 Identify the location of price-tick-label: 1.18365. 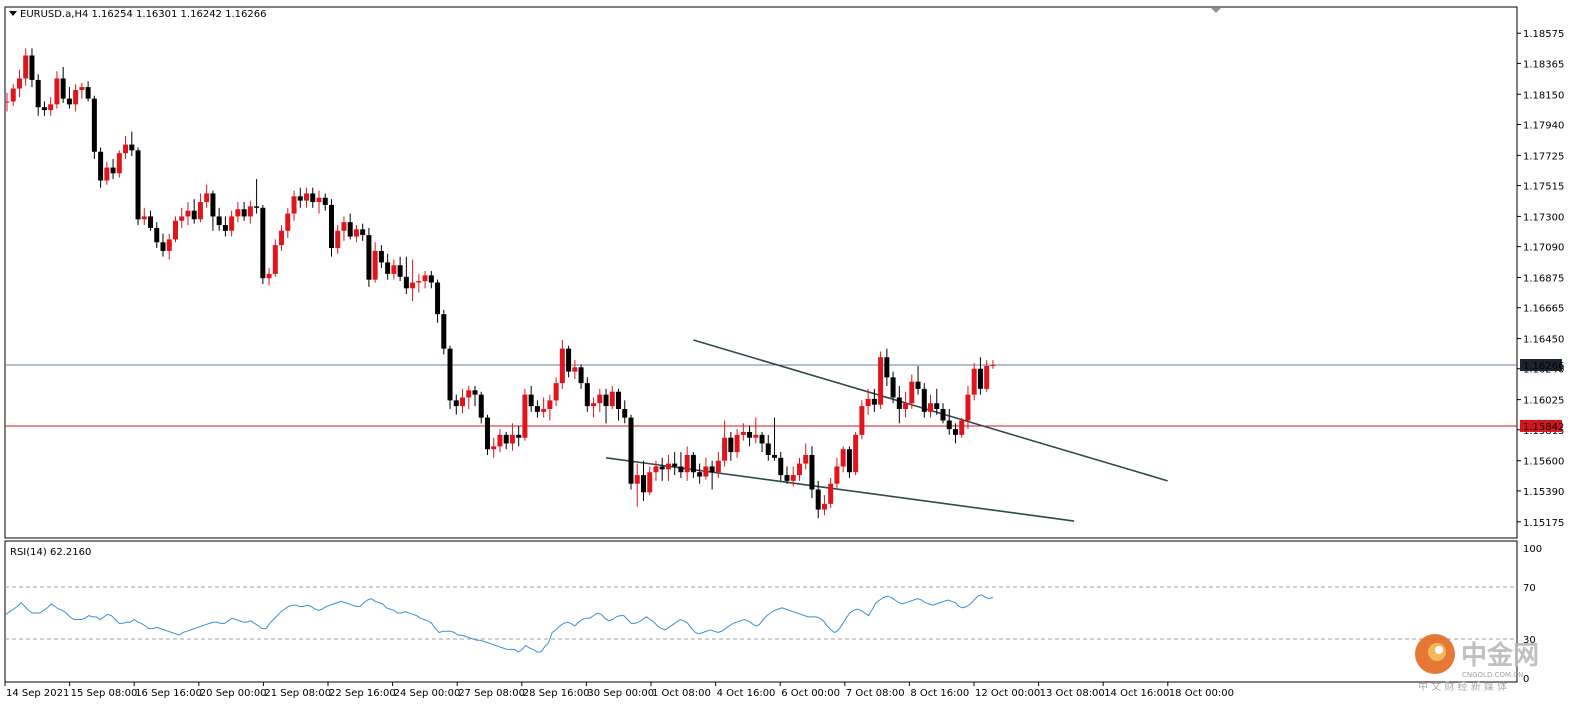
(1543, 64).